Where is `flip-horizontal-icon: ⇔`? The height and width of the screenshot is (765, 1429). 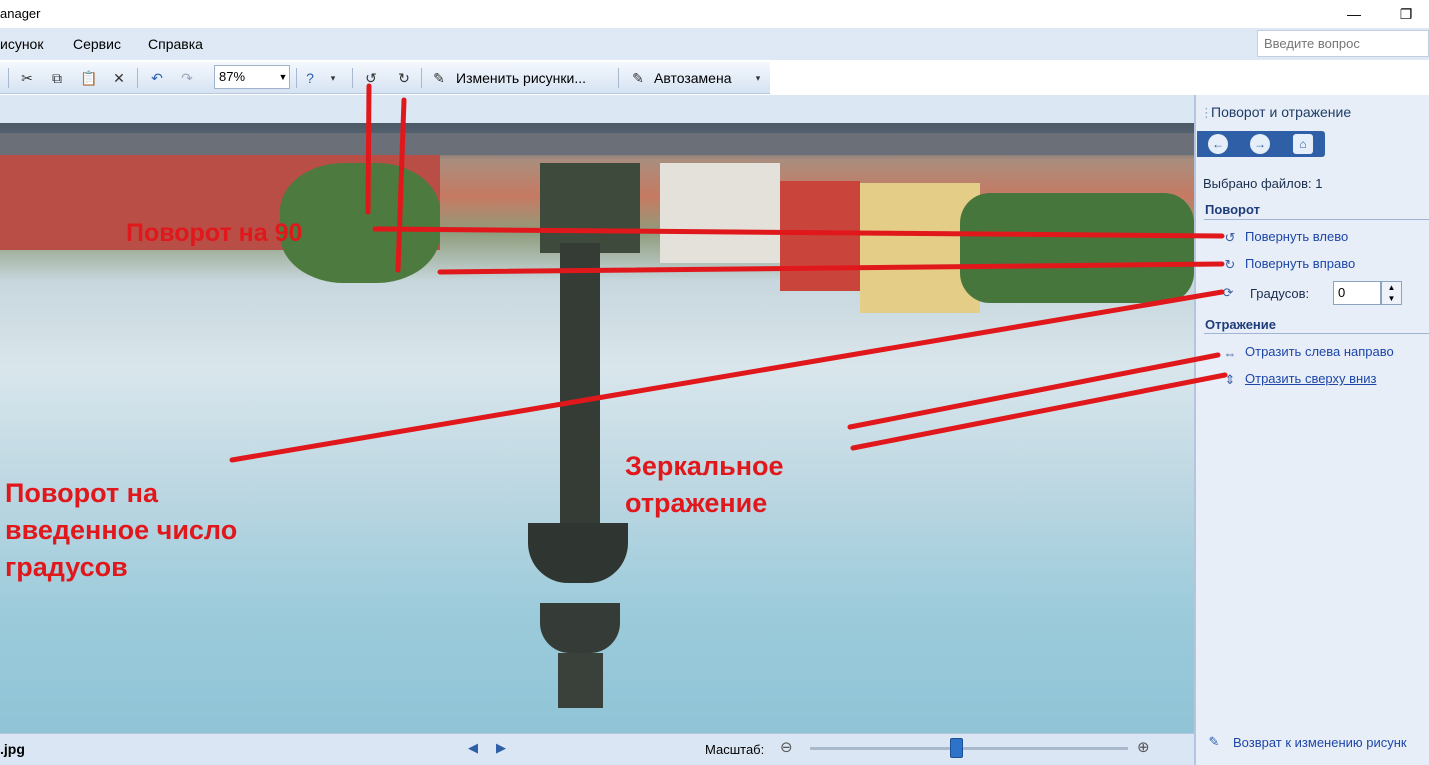
flip-horizontal-icon: ⇔ is located at coordinates (1230, 353).